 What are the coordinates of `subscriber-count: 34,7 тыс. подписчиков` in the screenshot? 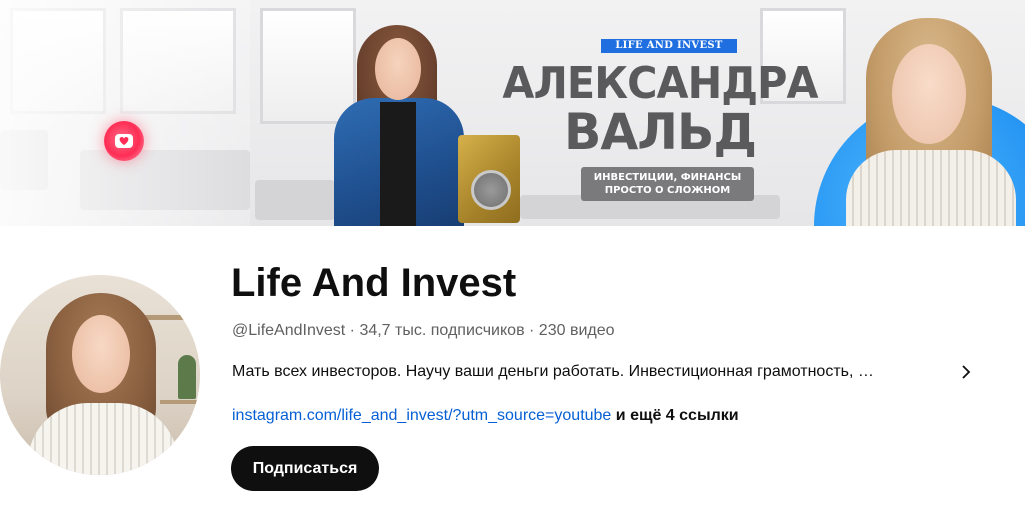 It's located at (442, 330).